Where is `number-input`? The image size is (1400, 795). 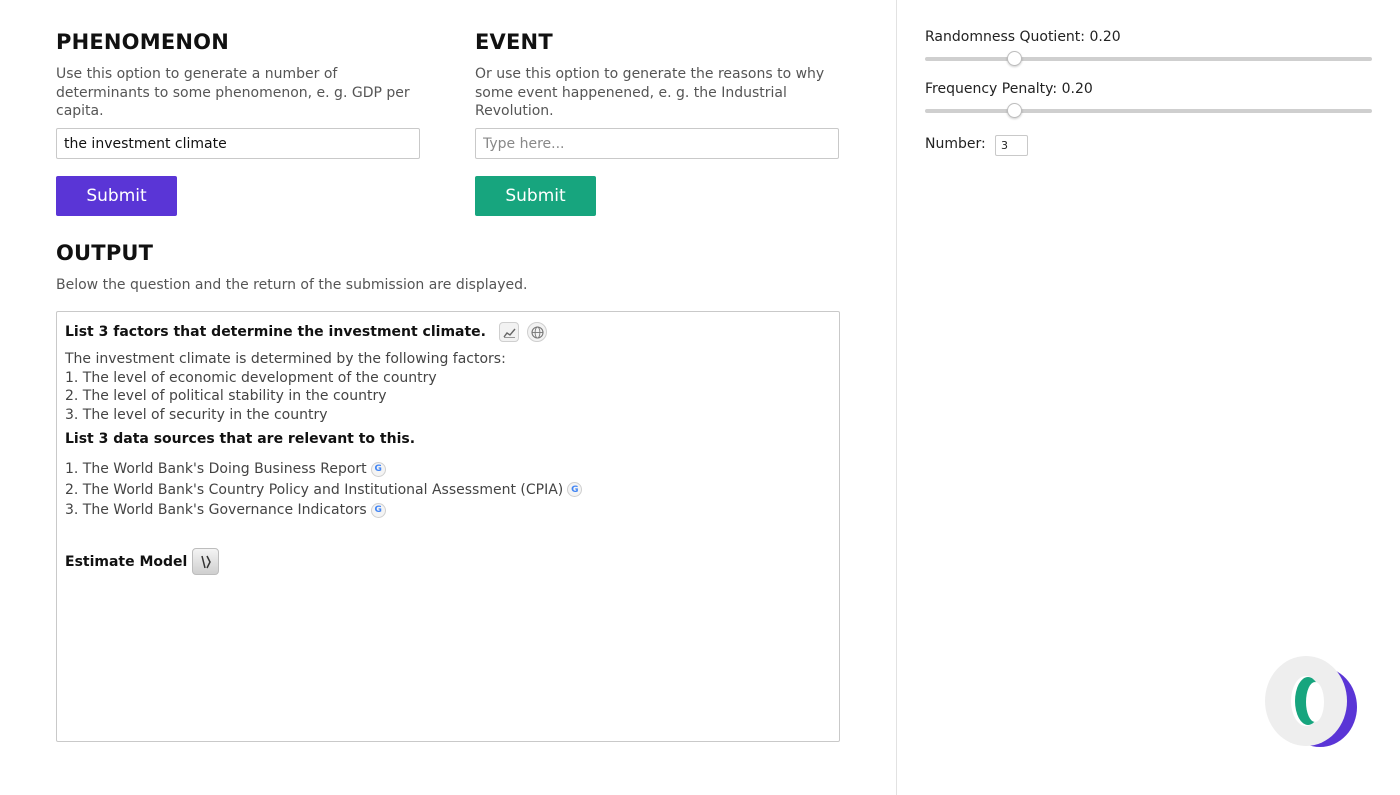 number-input is located at coordinates (1011, 145).